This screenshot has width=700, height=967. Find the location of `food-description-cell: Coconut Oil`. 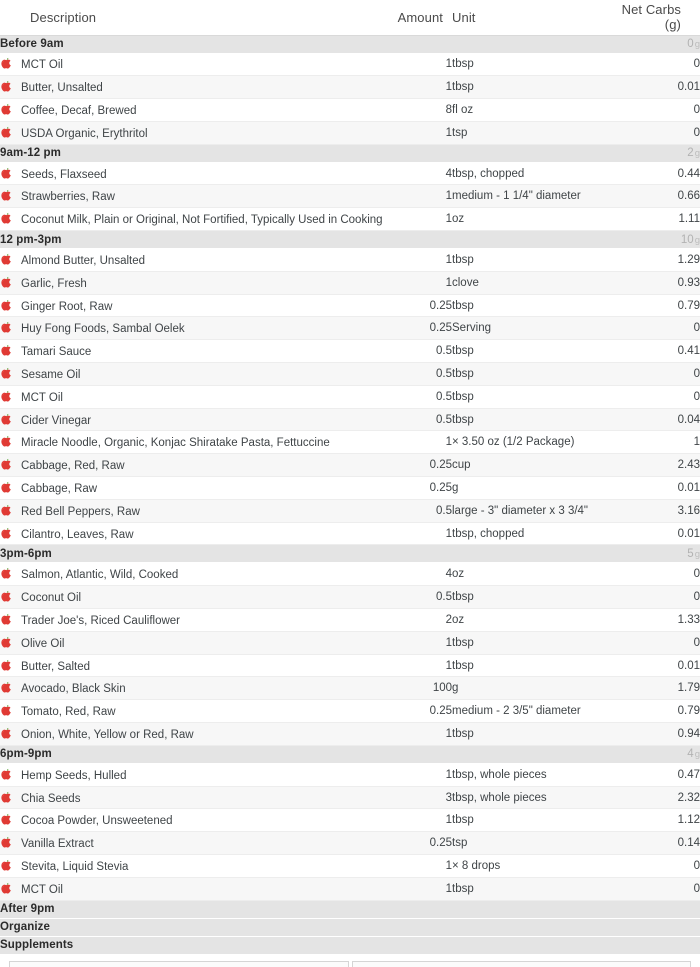

food-description-cell: Coconut Oil is located at coordinates (195, 597).